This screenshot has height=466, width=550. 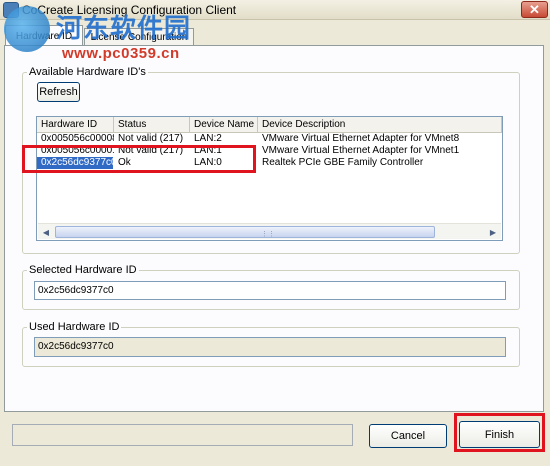 What do you see at coordinates (268, 234) in the screenshot?
I see `grip-icon: ⋮⋮` at bounding box center [268, 234].